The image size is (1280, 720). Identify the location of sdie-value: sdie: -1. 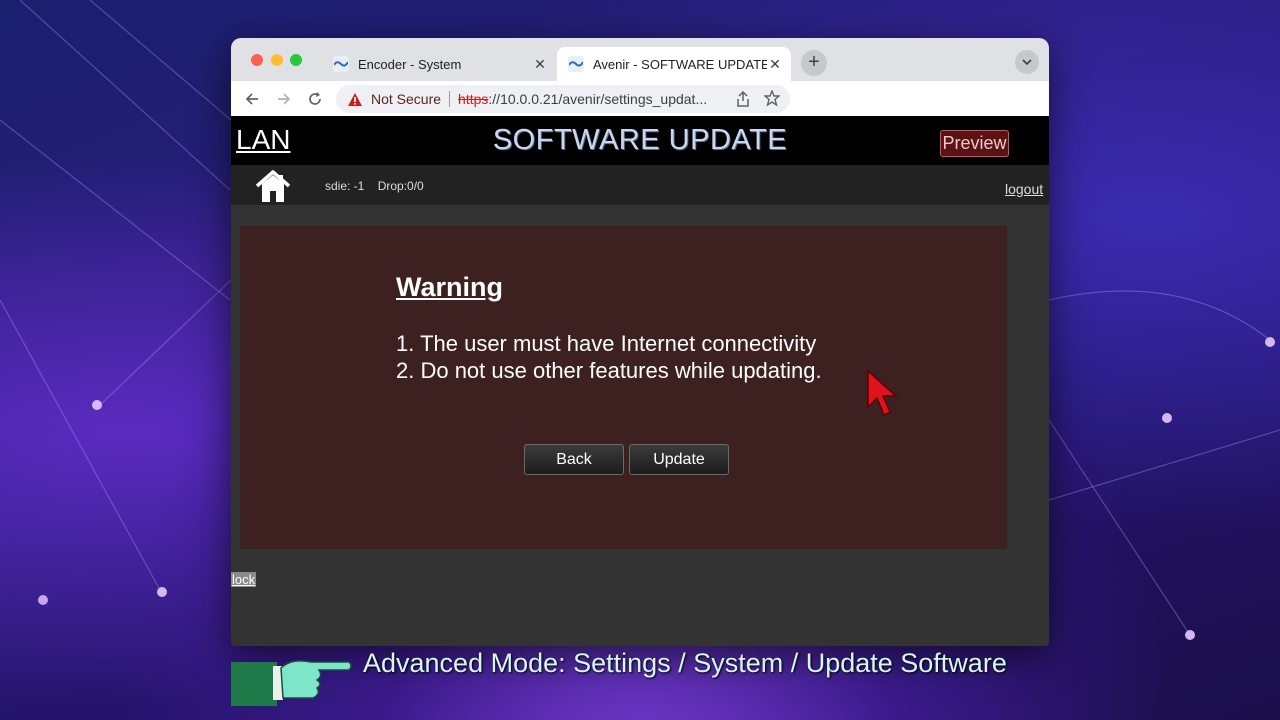
(345, 186).